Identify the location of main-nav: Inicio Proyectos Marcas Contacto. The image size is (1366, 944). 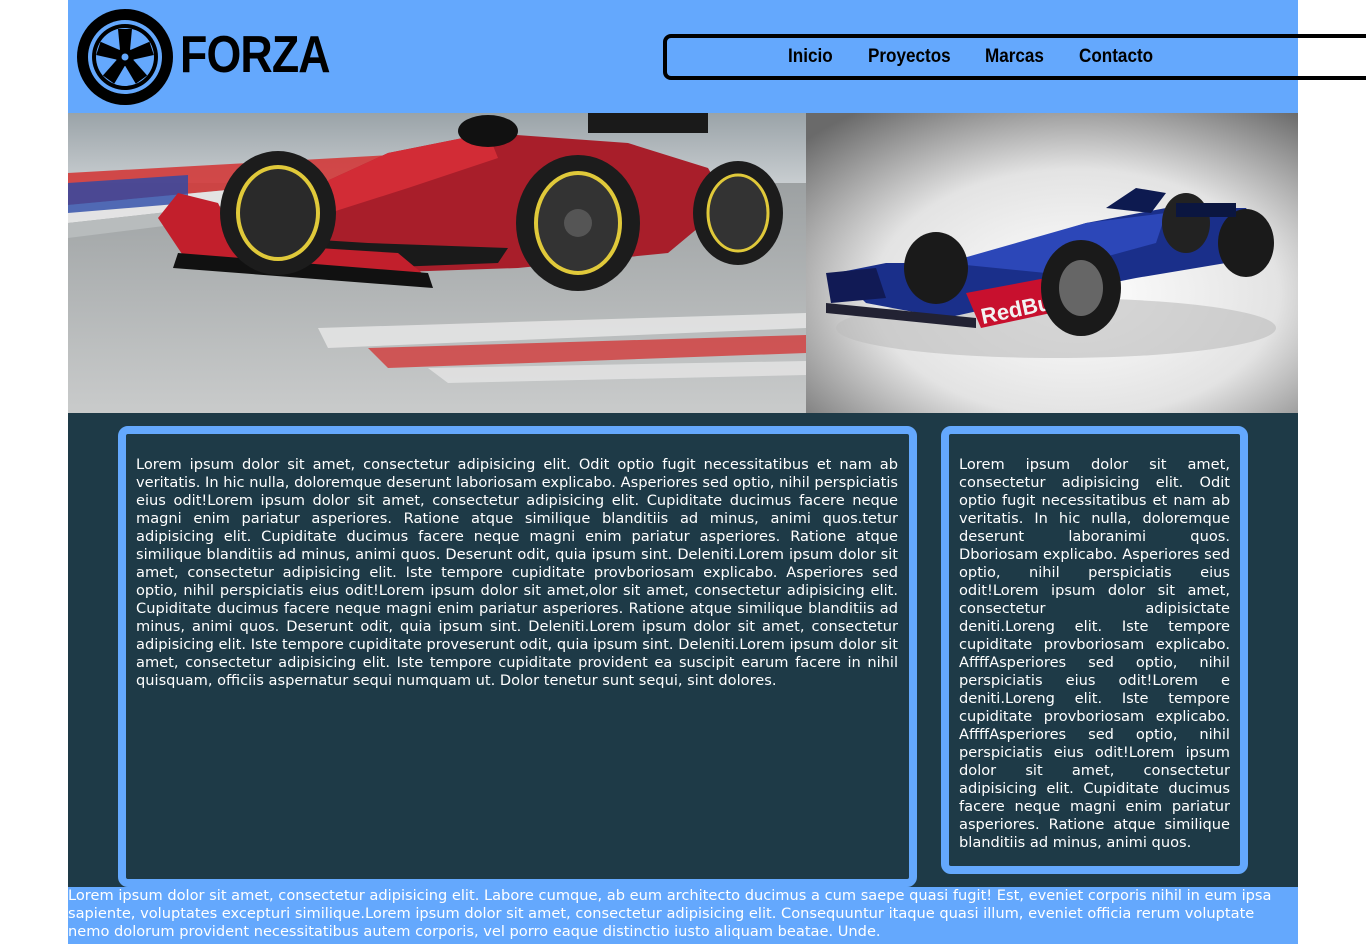
(1014, 57).